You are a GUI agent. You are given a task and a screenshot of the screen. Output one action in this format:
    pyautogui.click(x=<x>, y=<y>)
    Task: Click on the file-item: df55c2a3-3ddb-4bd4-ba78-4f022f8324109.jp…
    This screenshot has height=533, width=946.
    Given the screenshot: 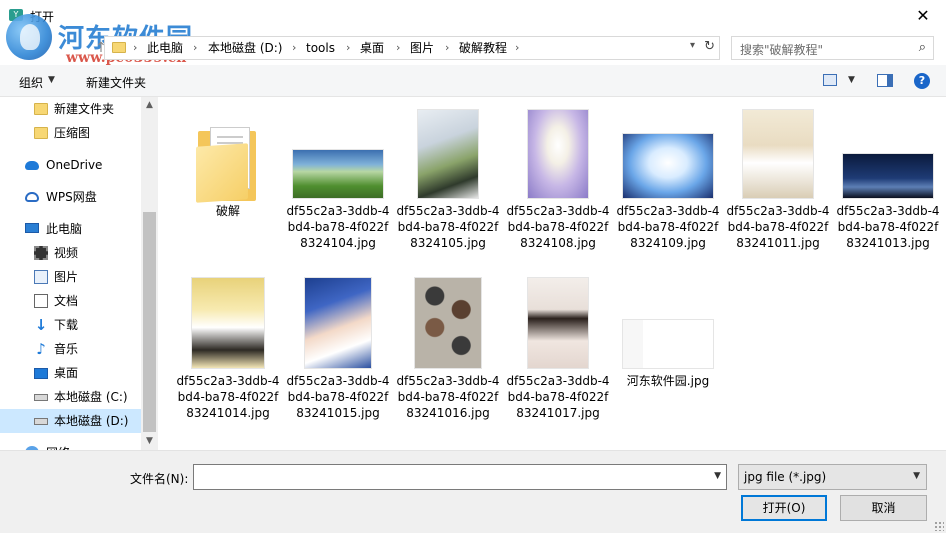 What is the action you would take?
    pyautogui.click(x=668, y=186)
    